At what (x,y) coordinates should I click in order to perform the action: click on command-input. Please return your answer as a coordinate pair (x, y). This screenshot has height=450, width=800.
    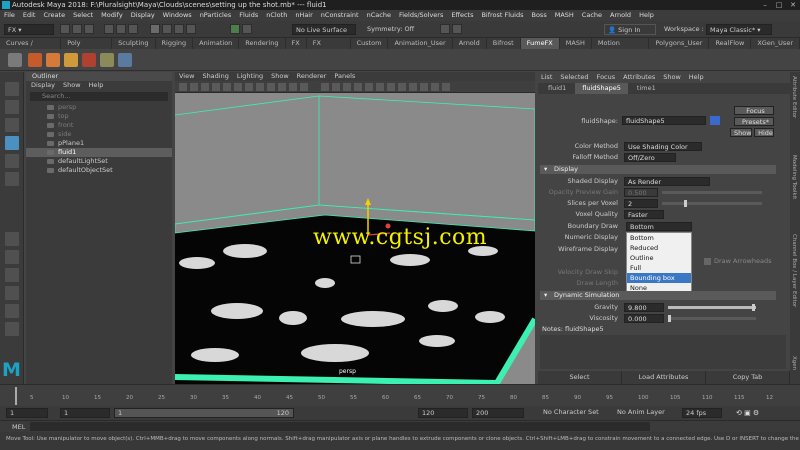
    Looking at the image, I should click on (340, 426).